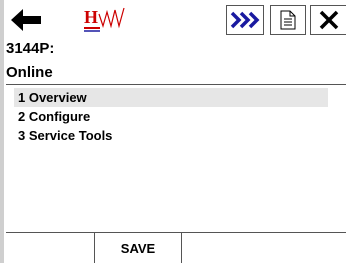 The height and width of the screenshot is (263, 346). I want to click on menu-item-configure: 2 Configure, so click(171, 116).